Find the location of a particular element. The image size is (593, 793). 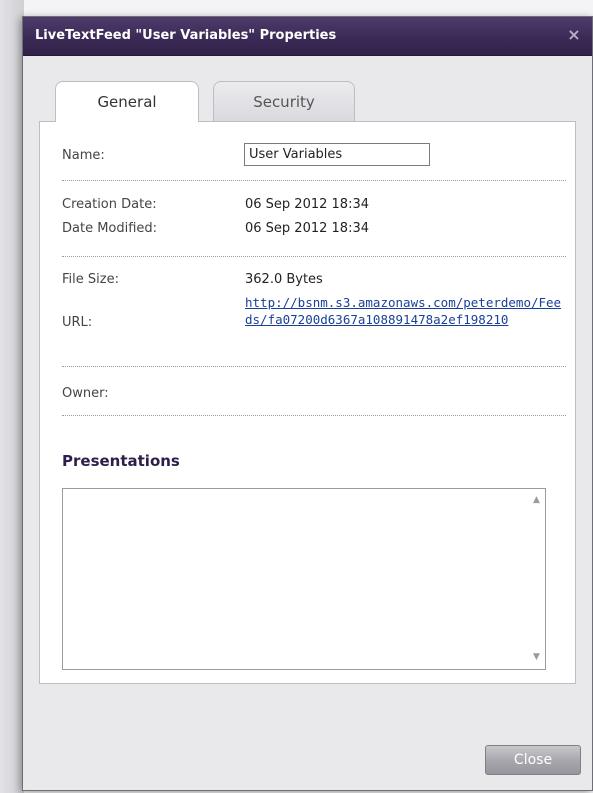

name-input is located at coordinates (337, 154).